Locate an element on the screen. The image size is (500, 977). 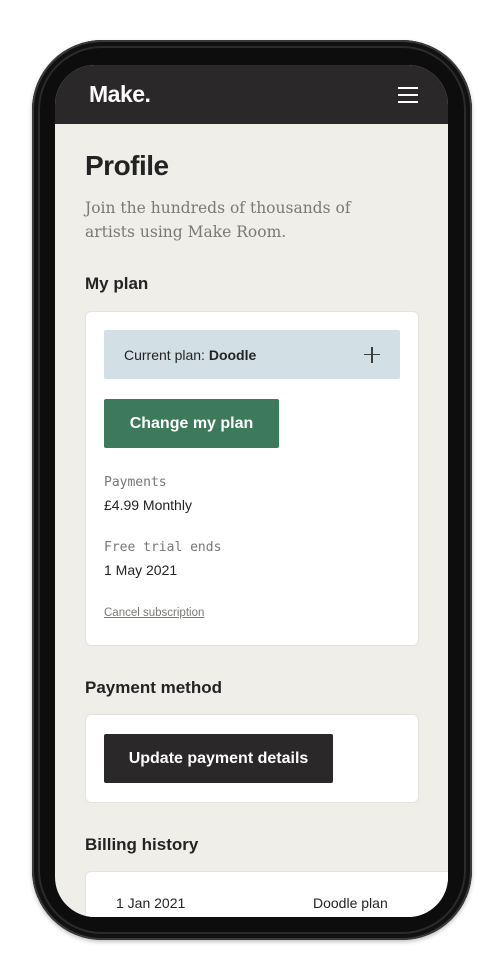
payments-label: Payments is located at coordinates (135, 482).